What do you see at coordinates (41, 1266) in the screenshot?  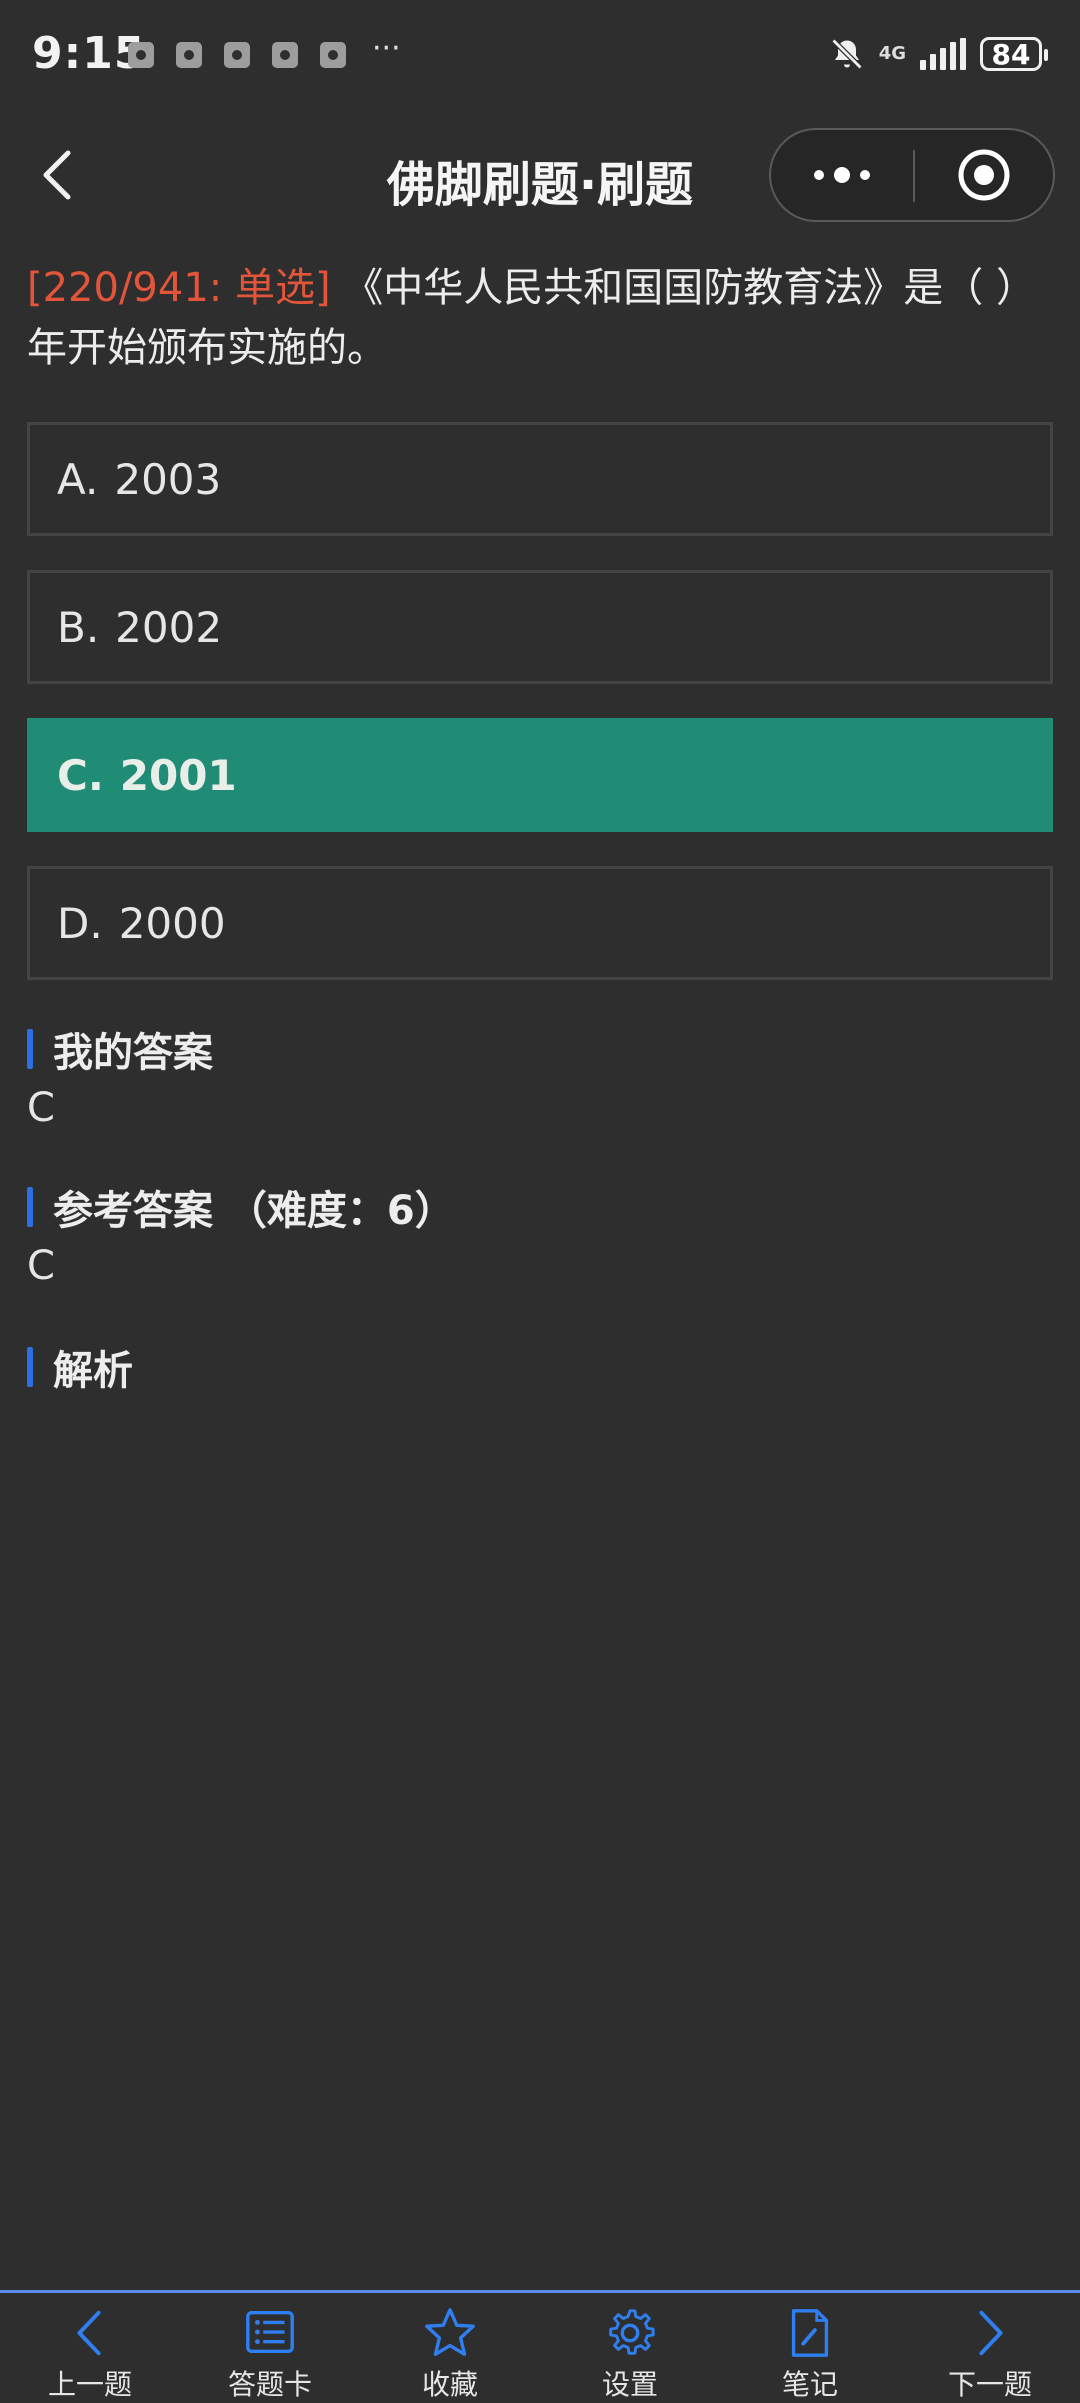 I see `reference-answer-value: C` at bounding box center [41, 1266].